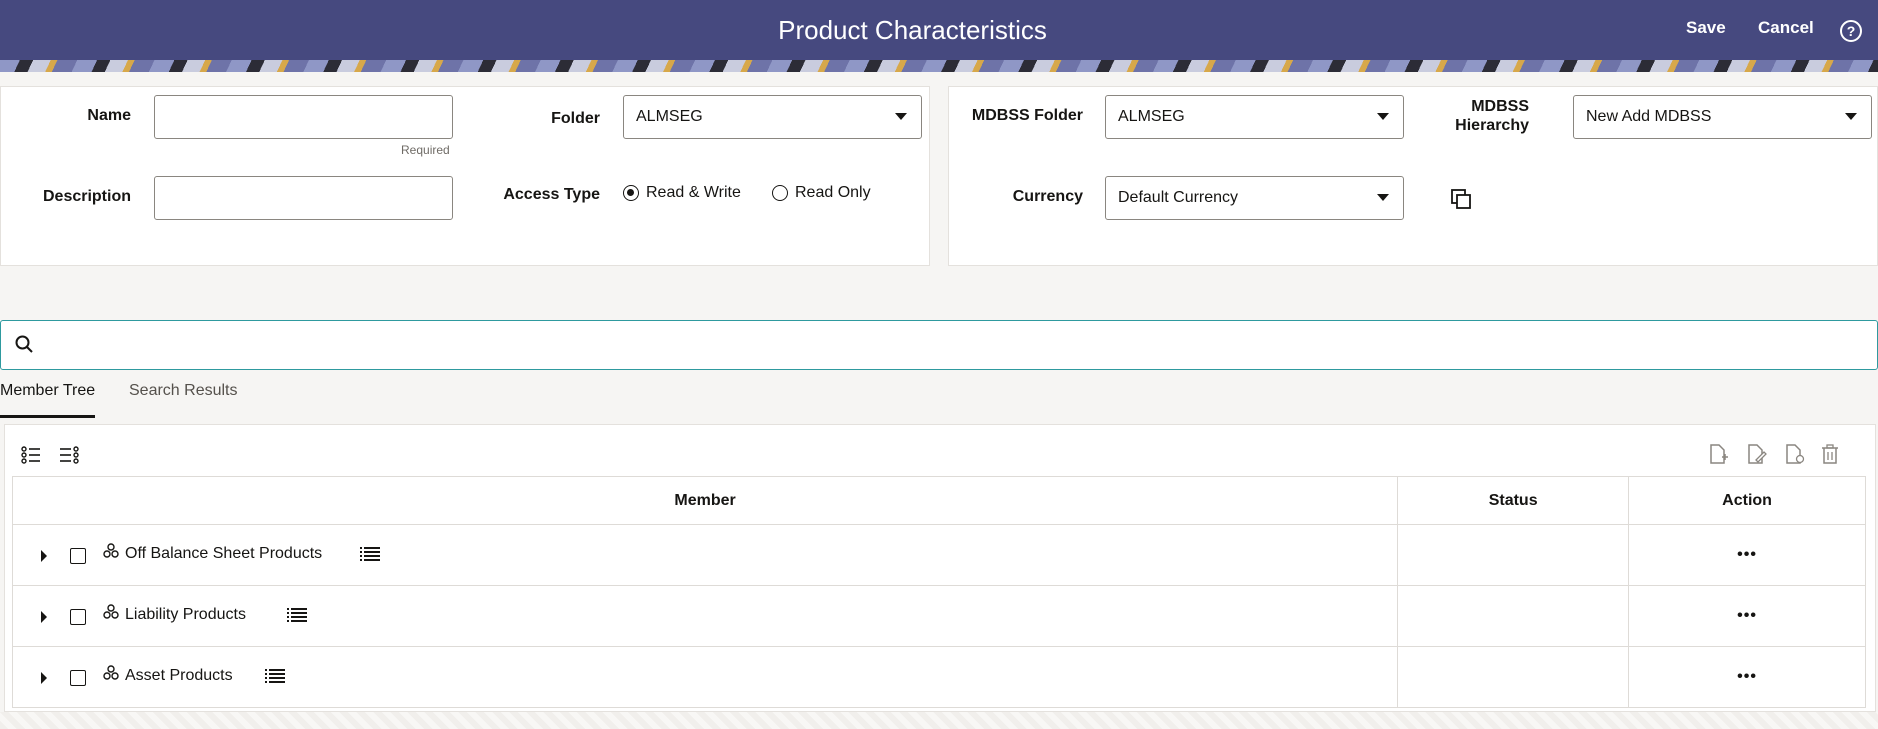 The width and height of the screenshot is (1878, 729). I want to click on header-decoration, so click(939, 66).